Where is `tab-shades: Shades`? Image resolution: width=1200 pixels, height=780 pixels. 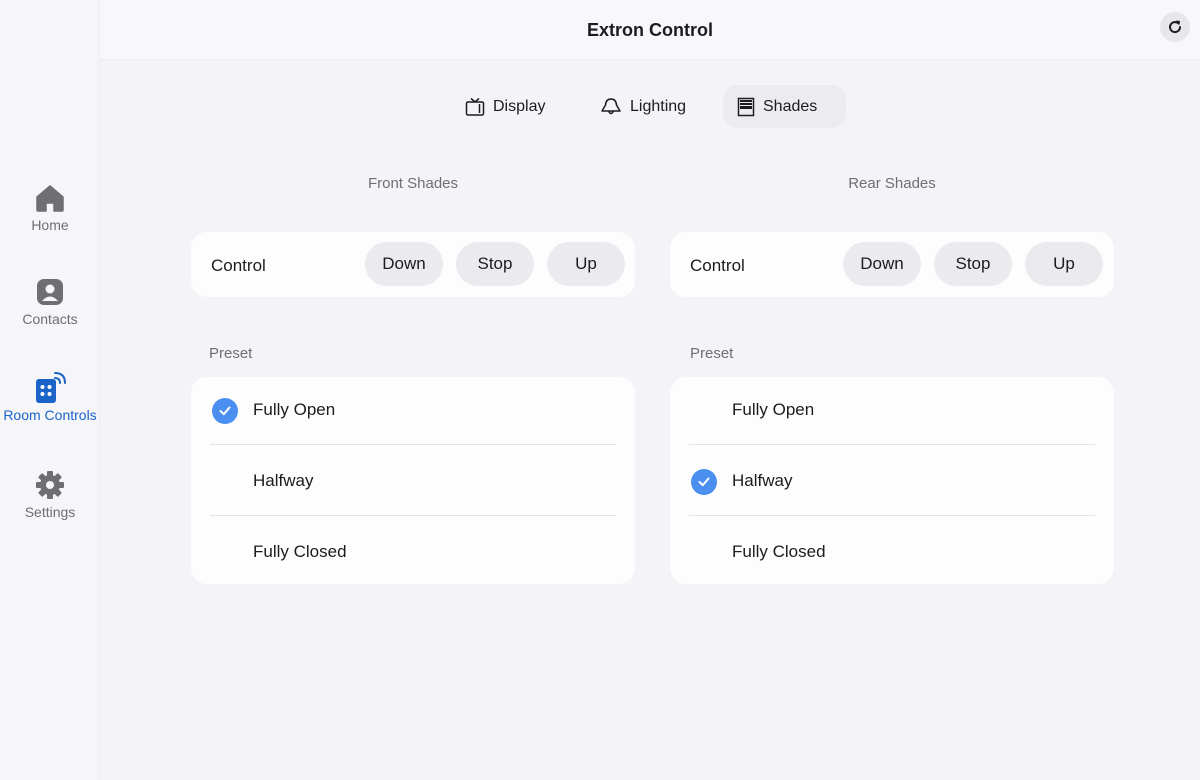
tab-shades: Shades is located at coordinates (784, 106).